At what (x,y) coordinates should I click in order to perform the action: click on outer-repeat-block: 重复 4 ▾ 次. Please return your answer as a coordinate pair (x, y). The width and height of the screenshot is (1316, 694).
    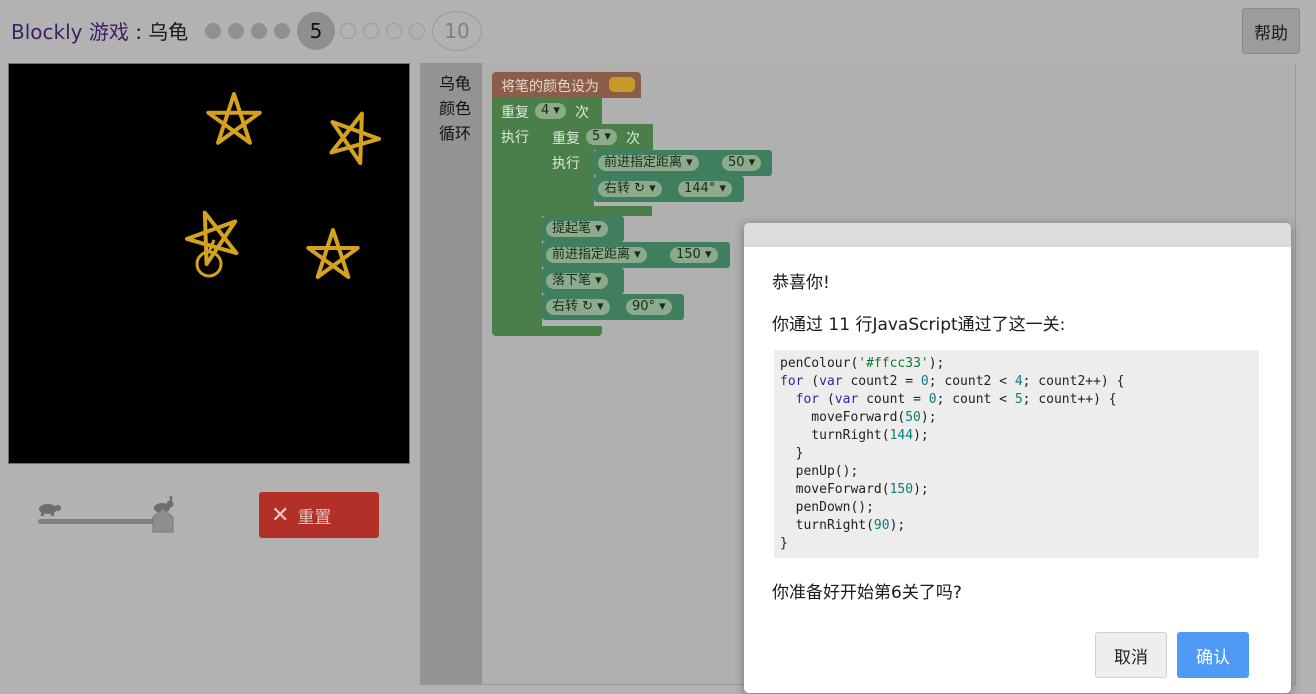
    Looking at the image, I should click on (547, 111).